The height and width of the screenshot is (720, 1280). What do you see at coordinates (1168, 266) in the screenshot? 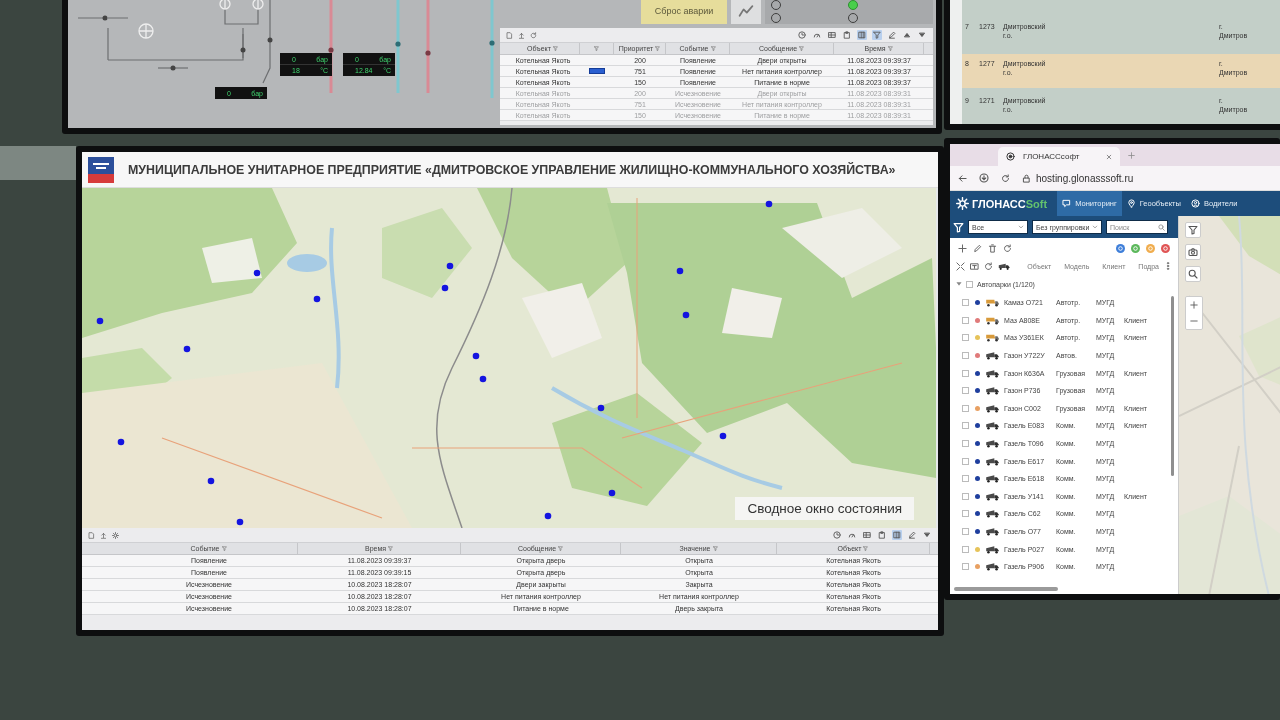
I see `more-icon` at bounding box center [1168, 266].